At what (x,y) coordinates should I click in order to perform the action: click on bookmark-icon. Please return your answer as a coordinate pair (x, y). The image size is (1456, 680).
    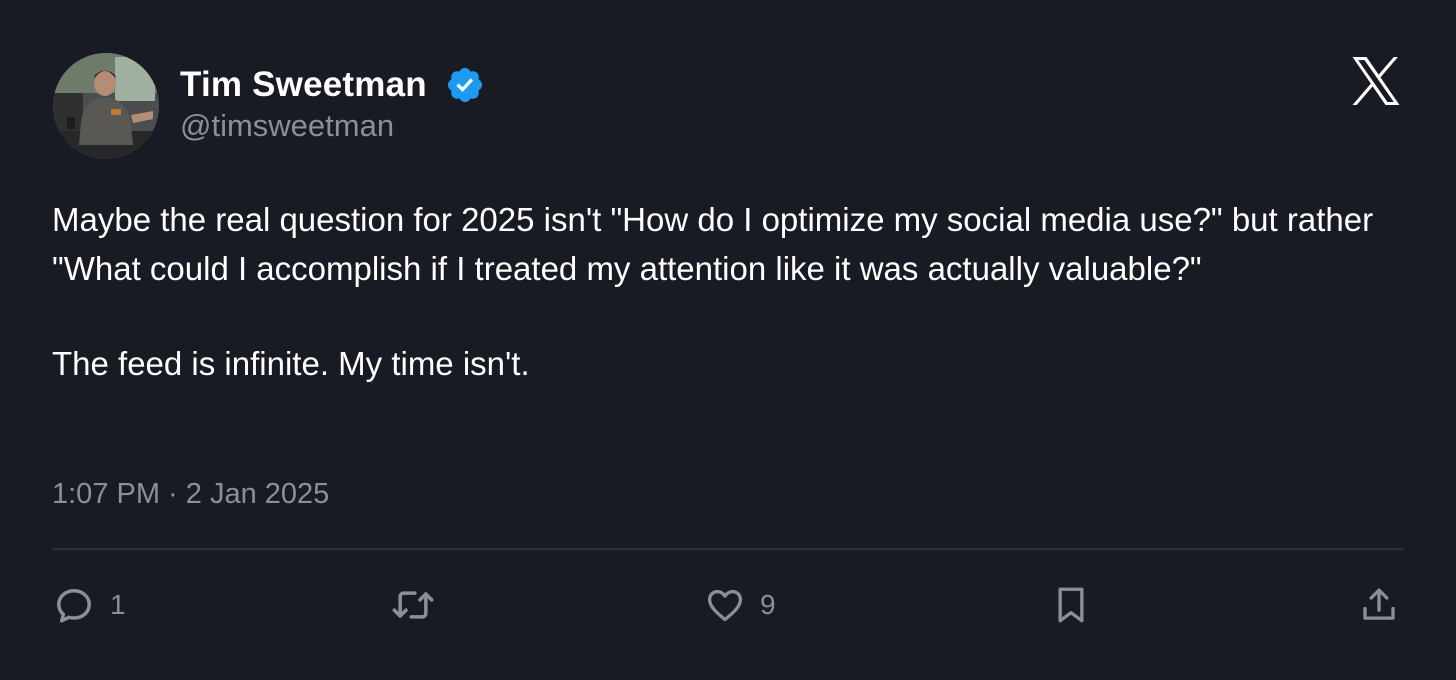
    Looking at the image, I should click on (1071, 605).